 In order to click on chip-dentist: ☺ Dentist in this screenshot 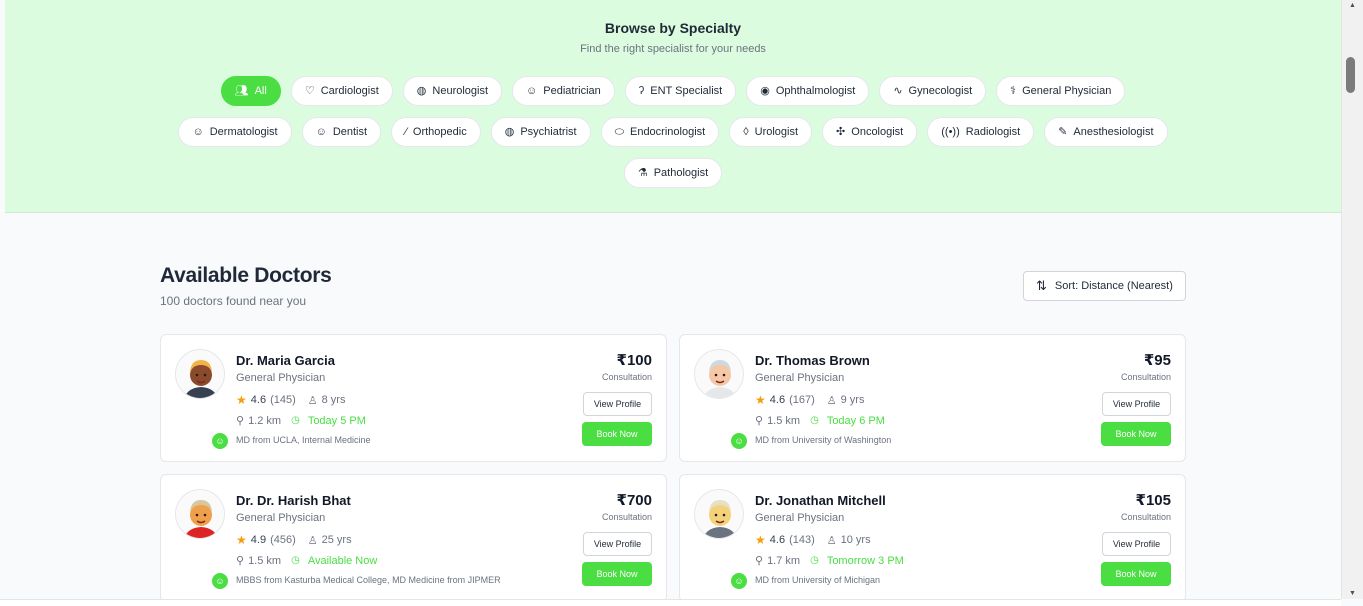, I will do `click(341, 132)`.